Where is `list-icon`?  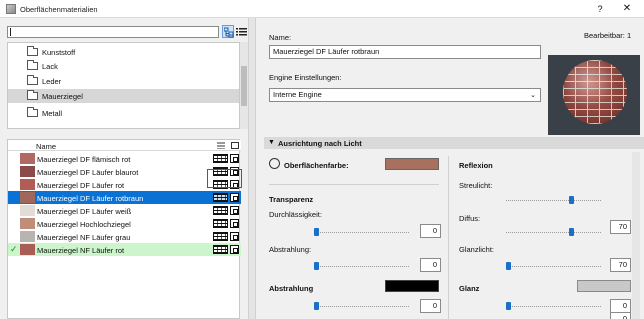
list-icon is located at coordinates (241, 32).